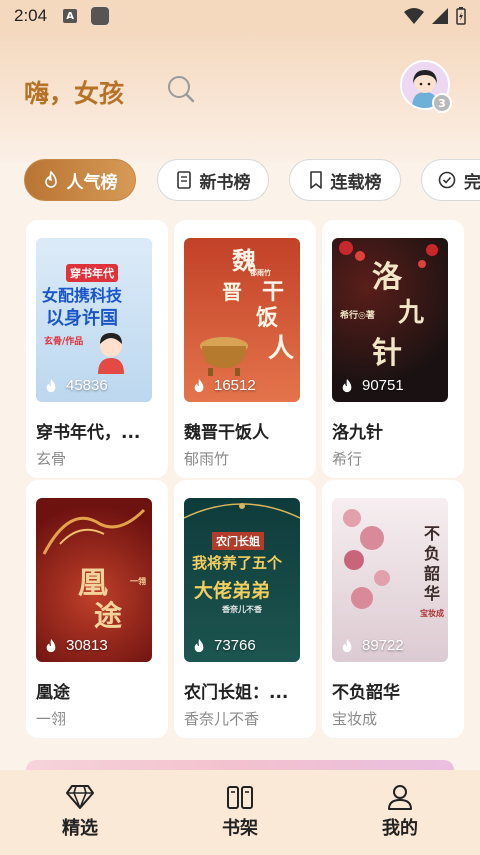 This screenshot has width=480, height=855. Describe the element at coordinates (80, 828) in the screenshot. I see `nav-label: 精选` at that location.